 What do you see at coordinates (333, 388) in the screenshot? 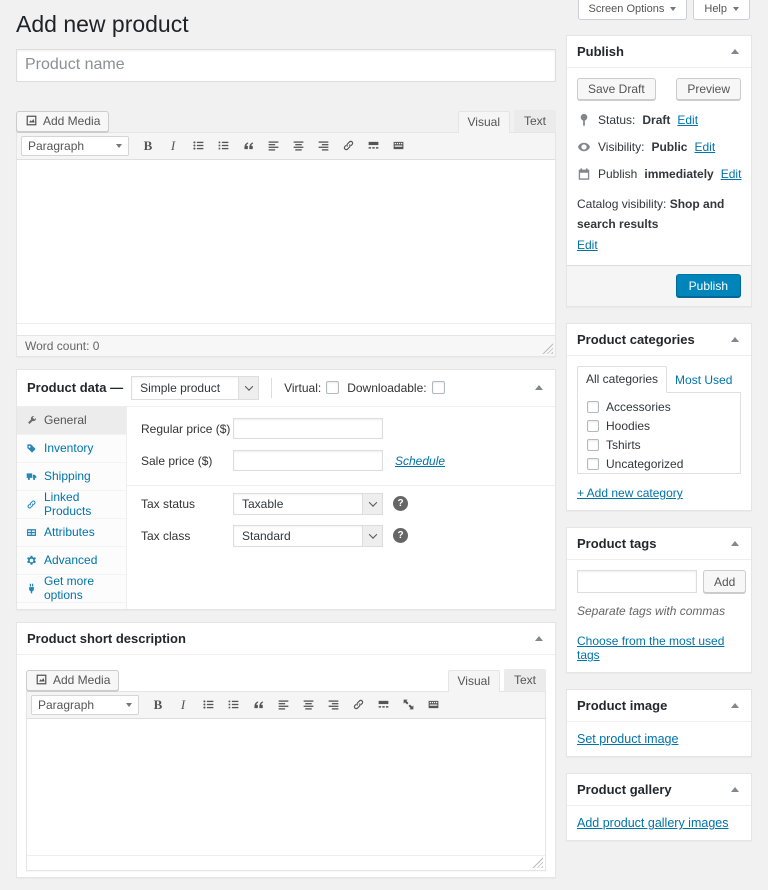
I see `virtual-checkbox` at bounding box center [333, 388].